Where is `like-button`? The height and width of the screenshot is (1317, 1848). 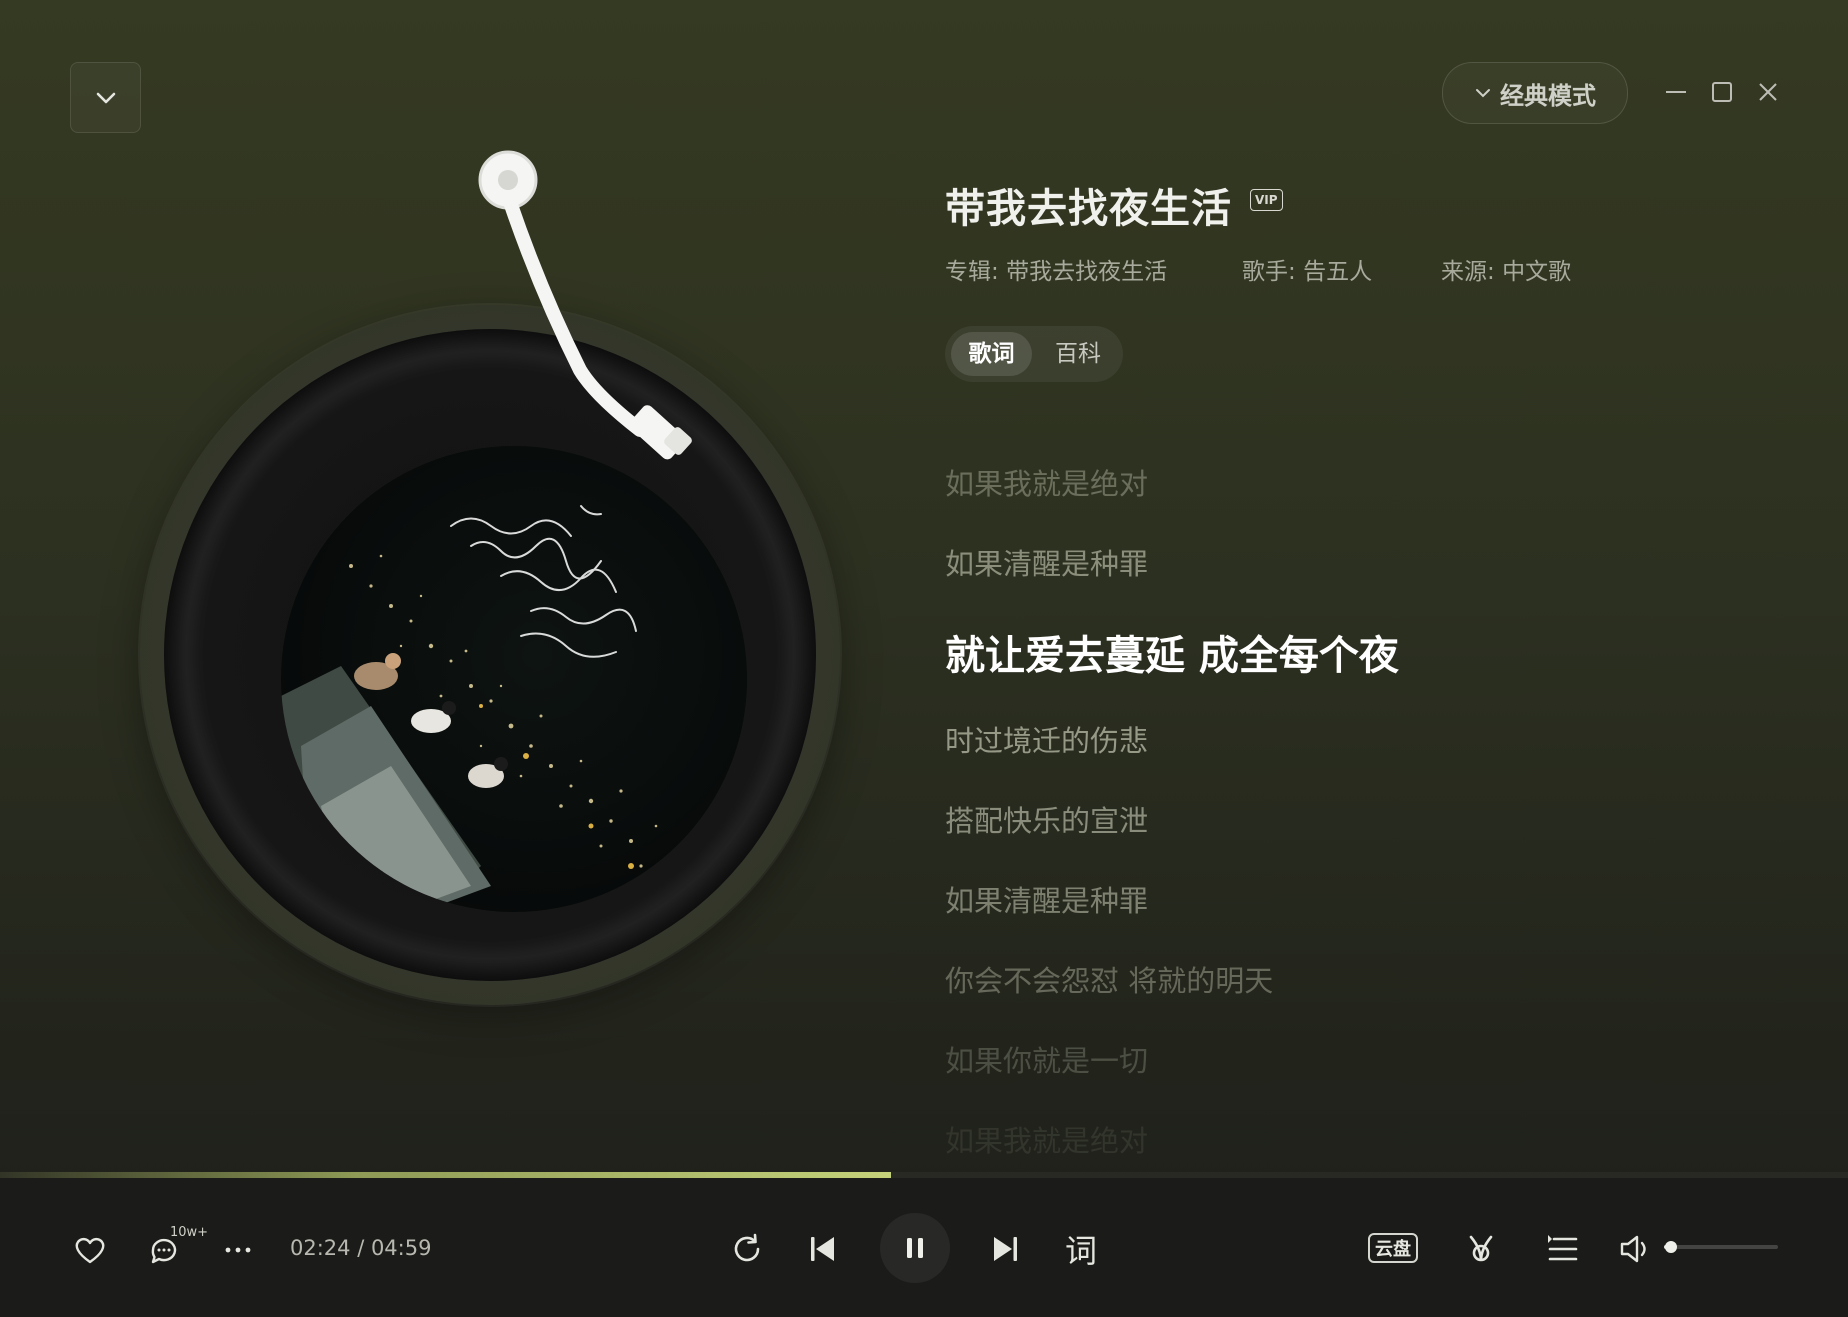
like-button is located at coordinates (90, 1250).